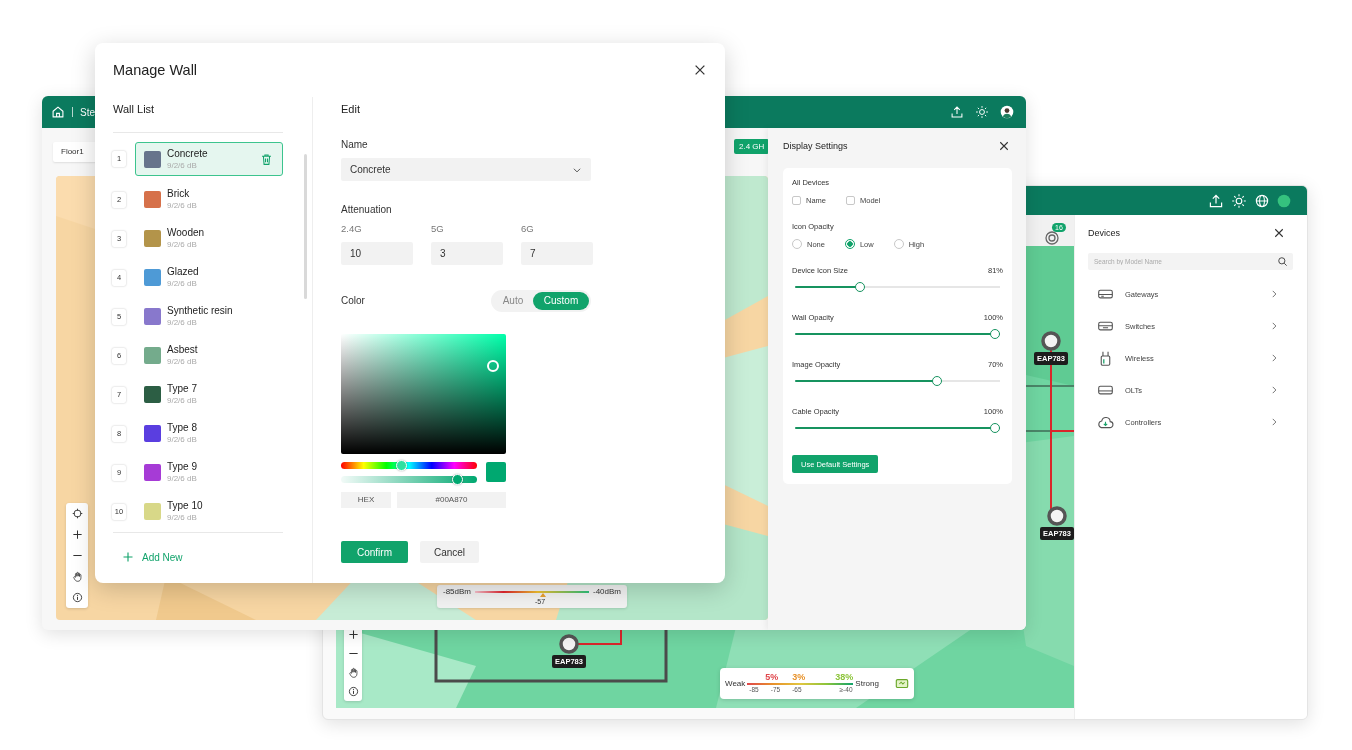 This screenshot has height=750, width=1352. Describe the element at coordinates (366, 500) in the screenshot. I see `format-selector: HEX` at that location.